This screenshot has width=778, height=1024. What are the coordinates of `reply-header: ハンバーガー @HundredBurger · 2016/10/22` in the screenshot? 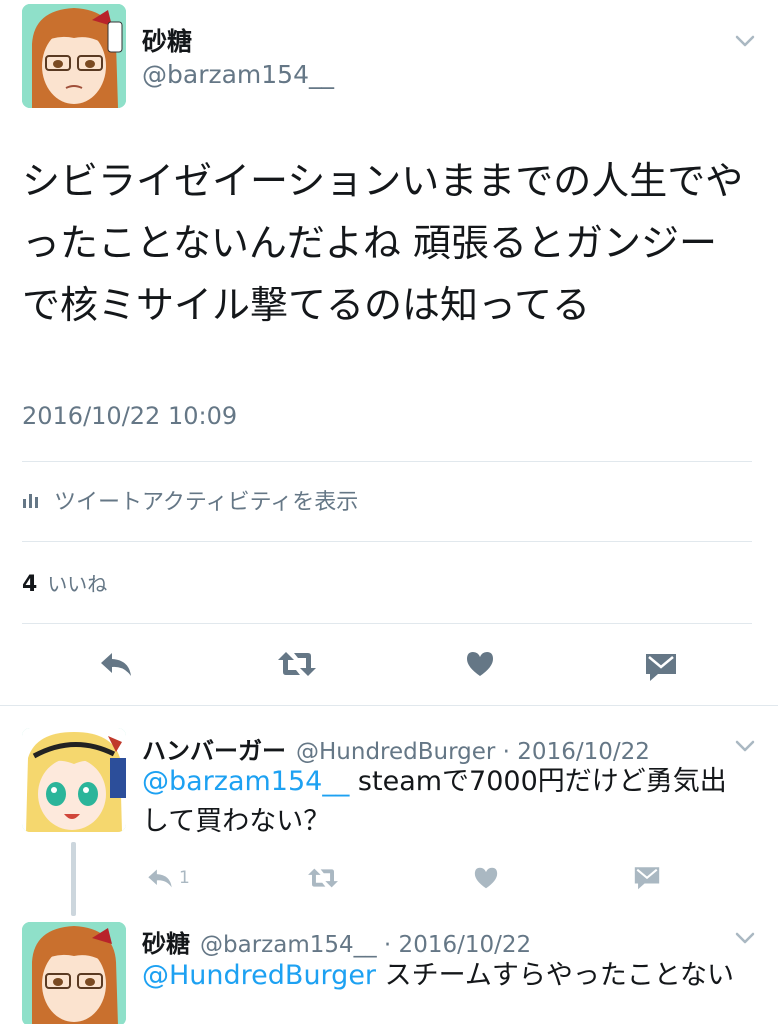 It's located at (396, 748).